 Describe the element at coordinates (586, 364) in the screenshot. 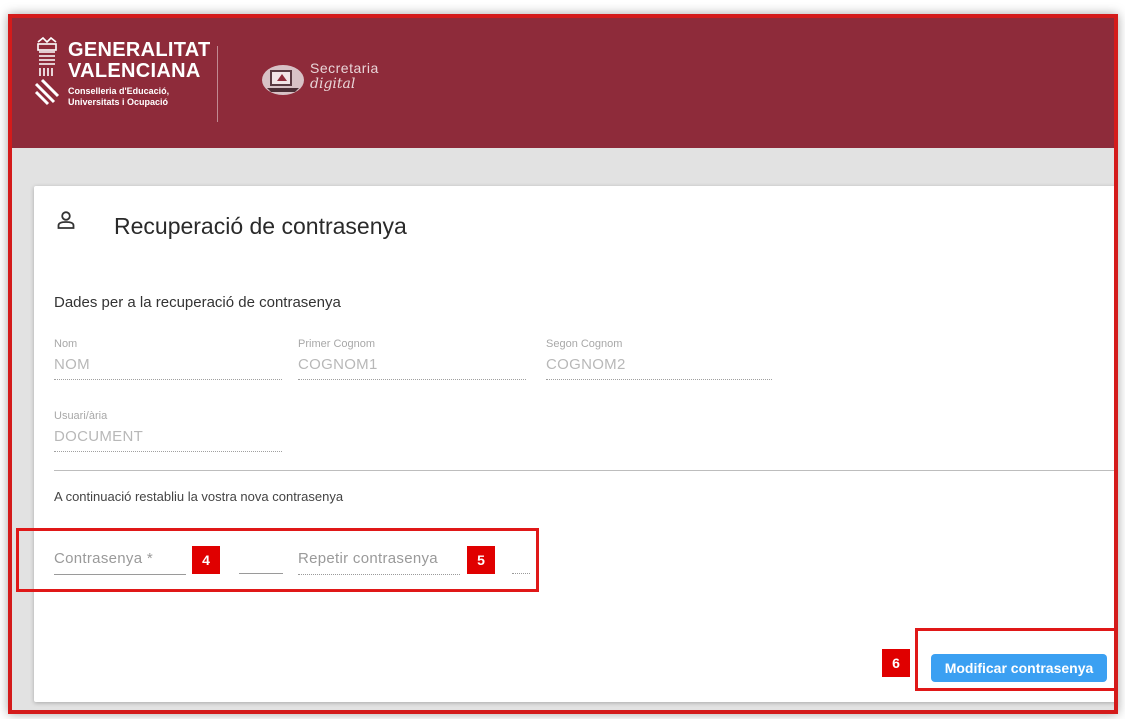

I see `segon-cognom-value: COGNOM2` at that location.